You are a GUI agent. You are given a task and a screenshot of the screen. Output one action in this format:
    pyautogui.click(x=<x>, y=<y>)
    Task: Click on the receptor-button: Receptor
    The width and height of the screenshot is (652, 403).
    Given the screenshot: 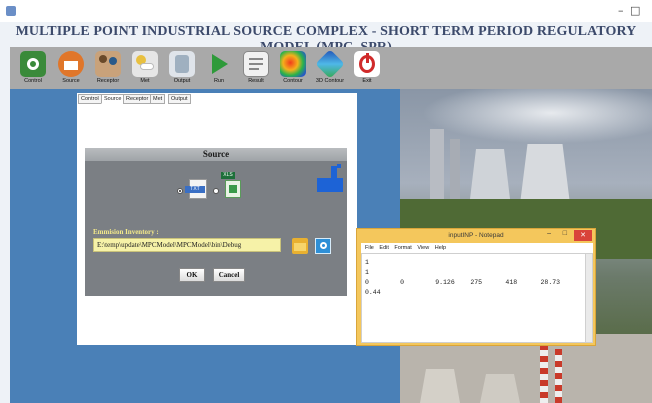 What is the action you would take?
    pyautogui.click(x=108, y=68)
    